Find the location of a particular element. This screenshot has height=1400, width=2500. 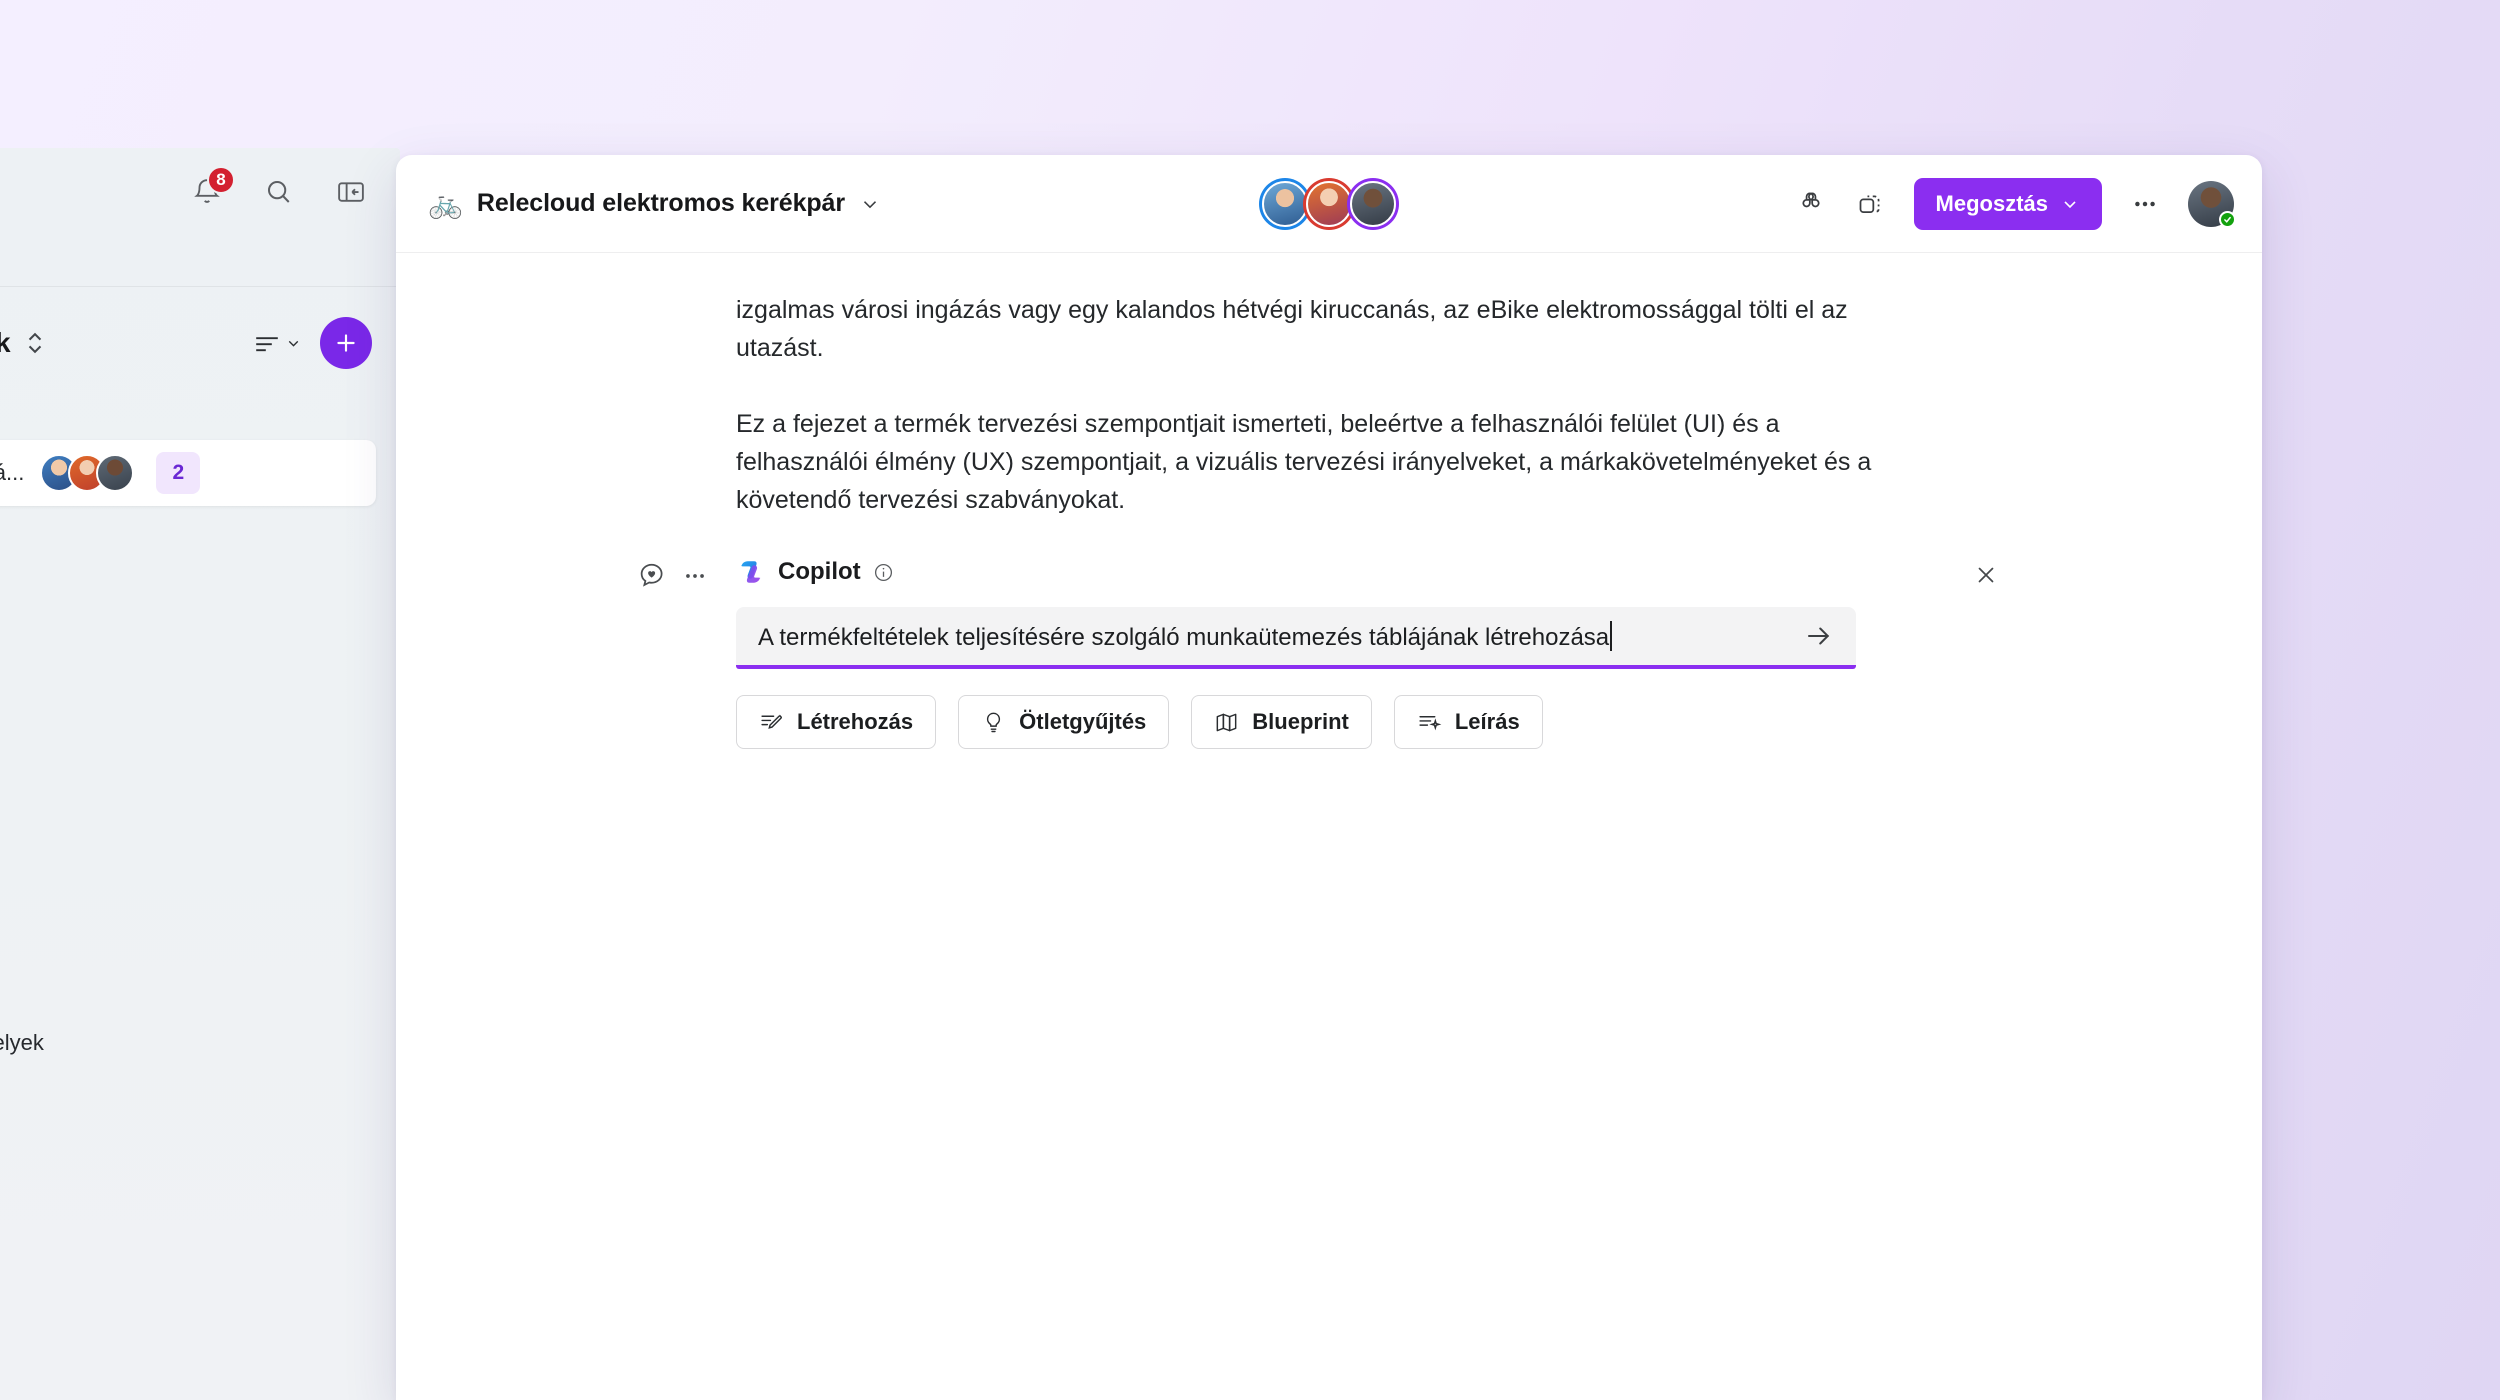

bicycle-icon: 🚲 is located at coordinates (445, 203).